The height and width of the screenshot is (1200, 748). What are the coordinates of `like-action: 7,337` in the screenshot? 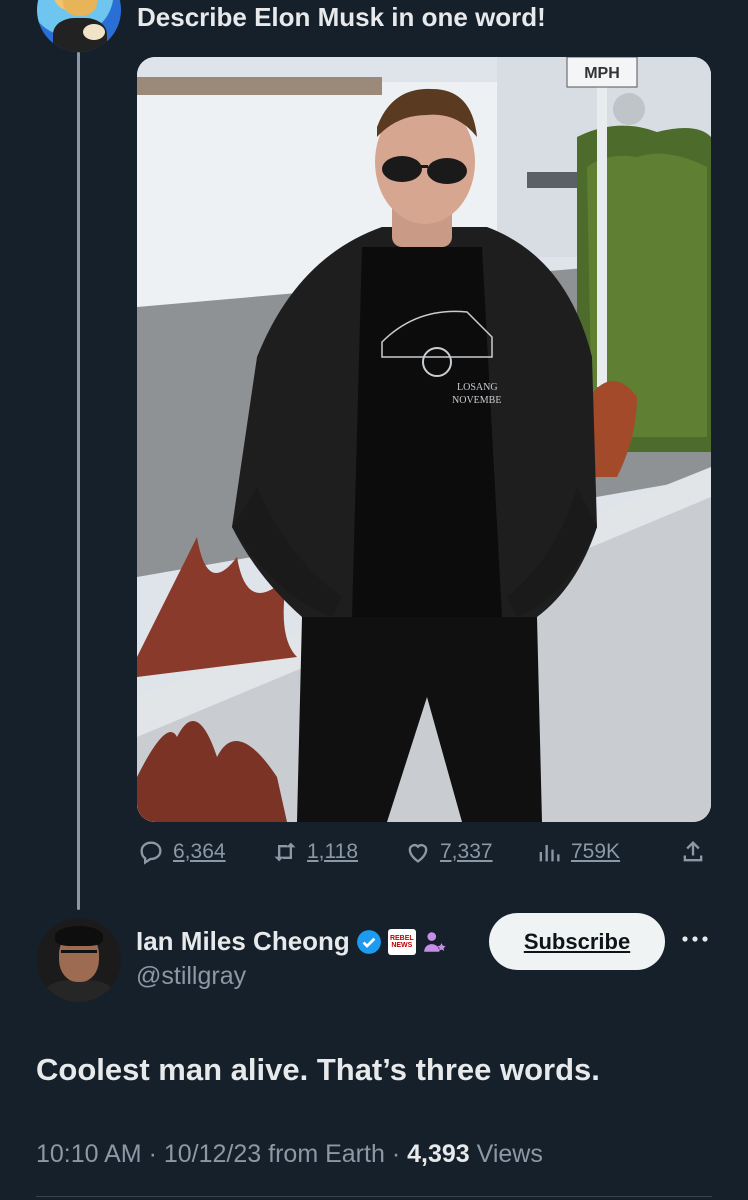 It's located at (448, 852).